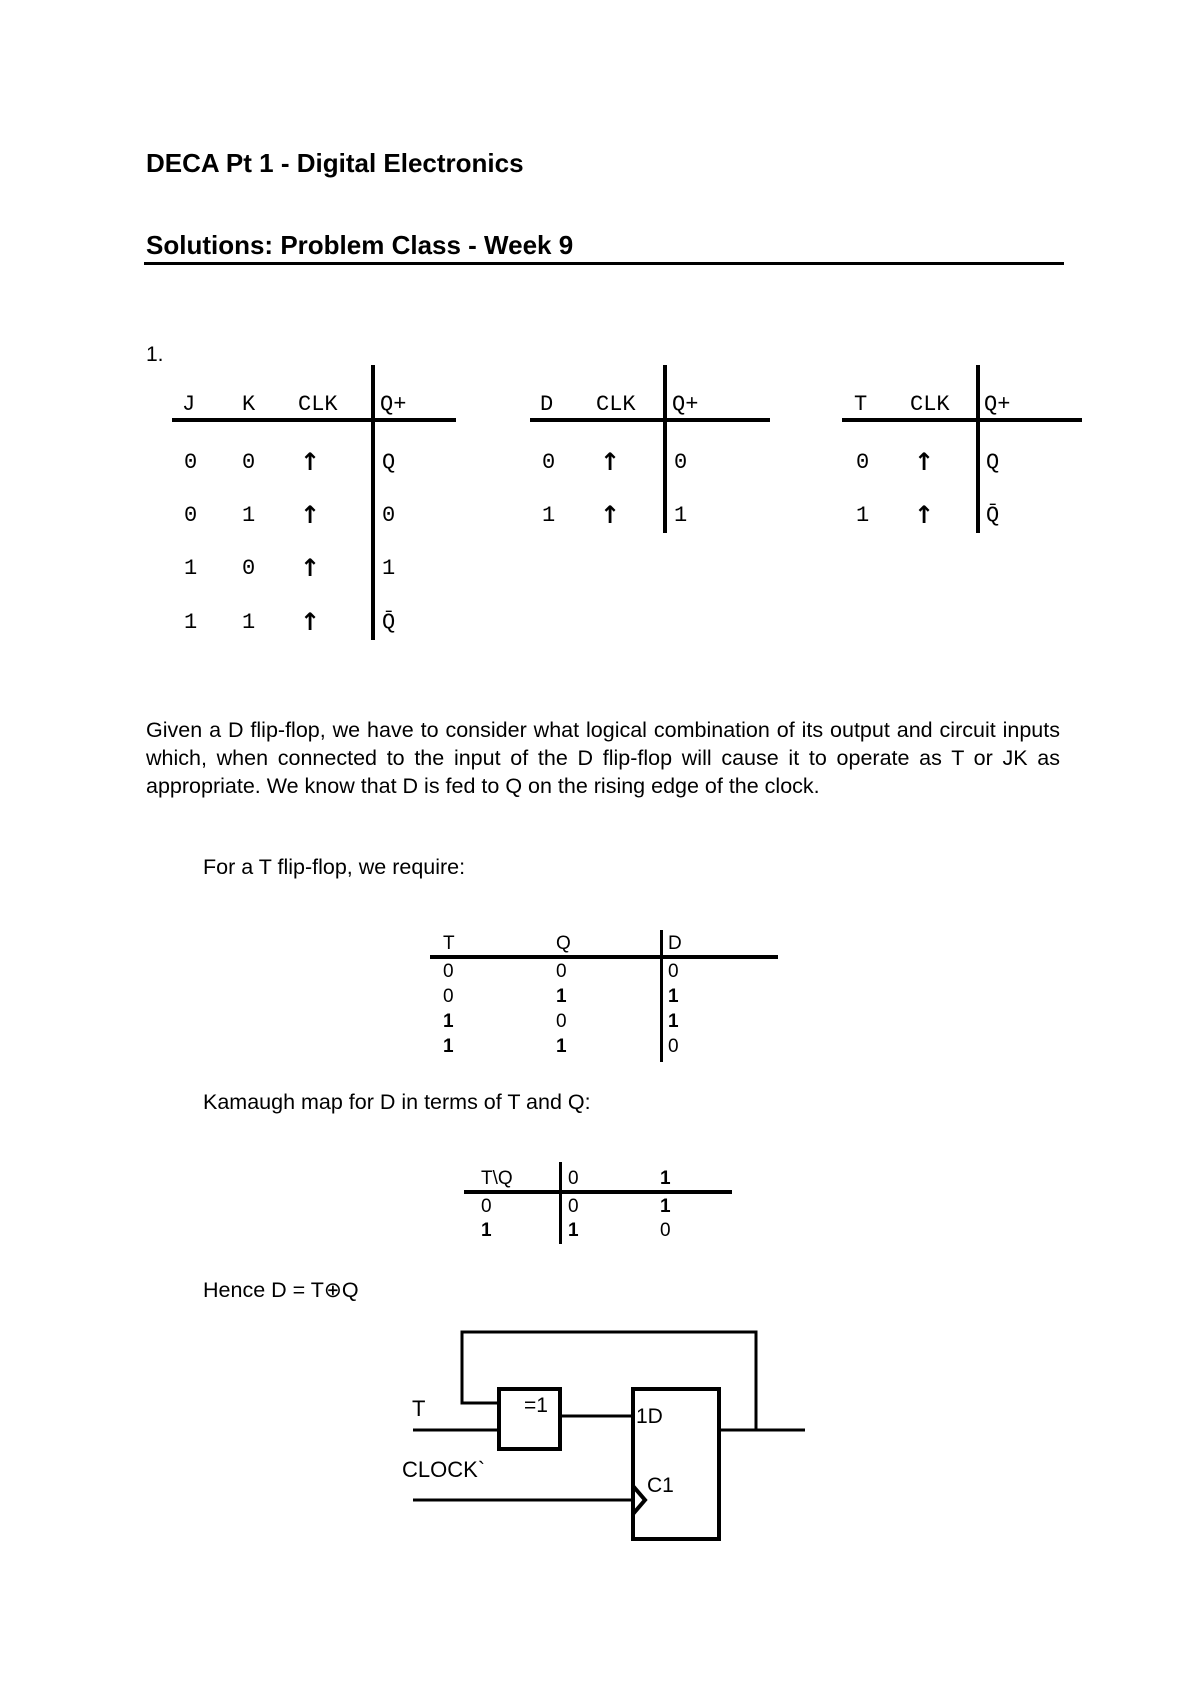 This screenshot has width=1200, height=1698. Describe the element at coordinates (419, 1408) in the screenshot. I see `circuit-input-t-label: T` at that location.